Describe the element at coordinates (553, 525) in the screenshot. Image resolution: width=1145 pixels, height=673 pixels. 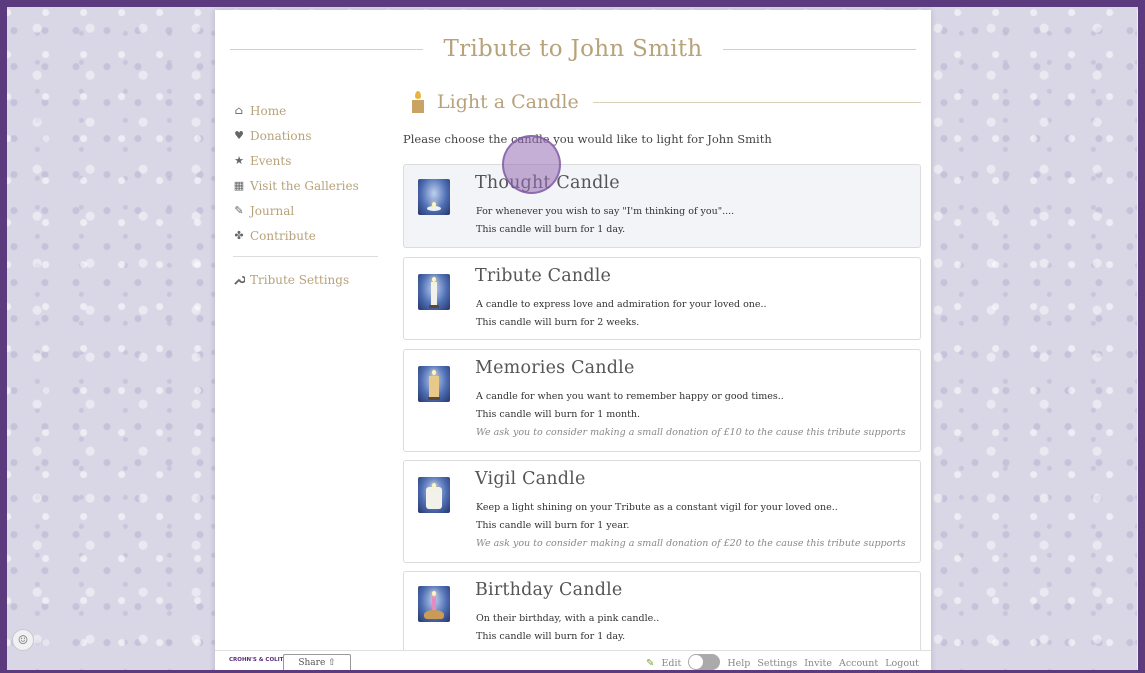
I see `candle-burn-duration: This candle will burn for 1 year.` at that location.